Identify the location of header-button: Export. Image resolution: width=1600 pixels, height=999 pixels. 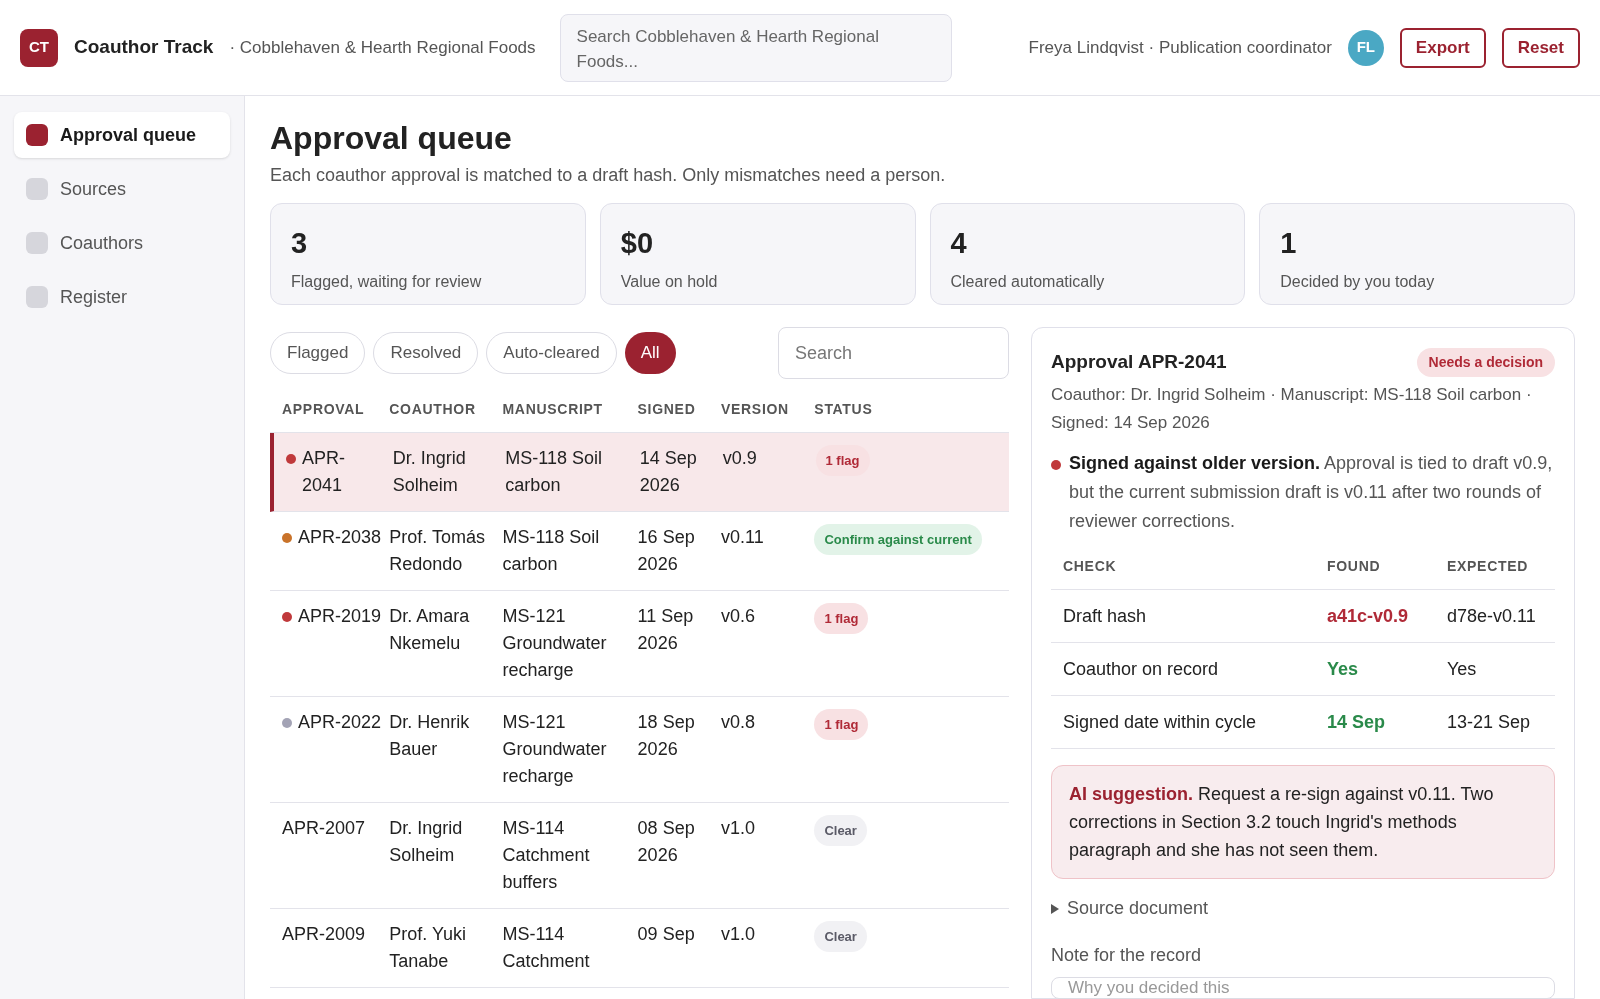
(1442, 47).